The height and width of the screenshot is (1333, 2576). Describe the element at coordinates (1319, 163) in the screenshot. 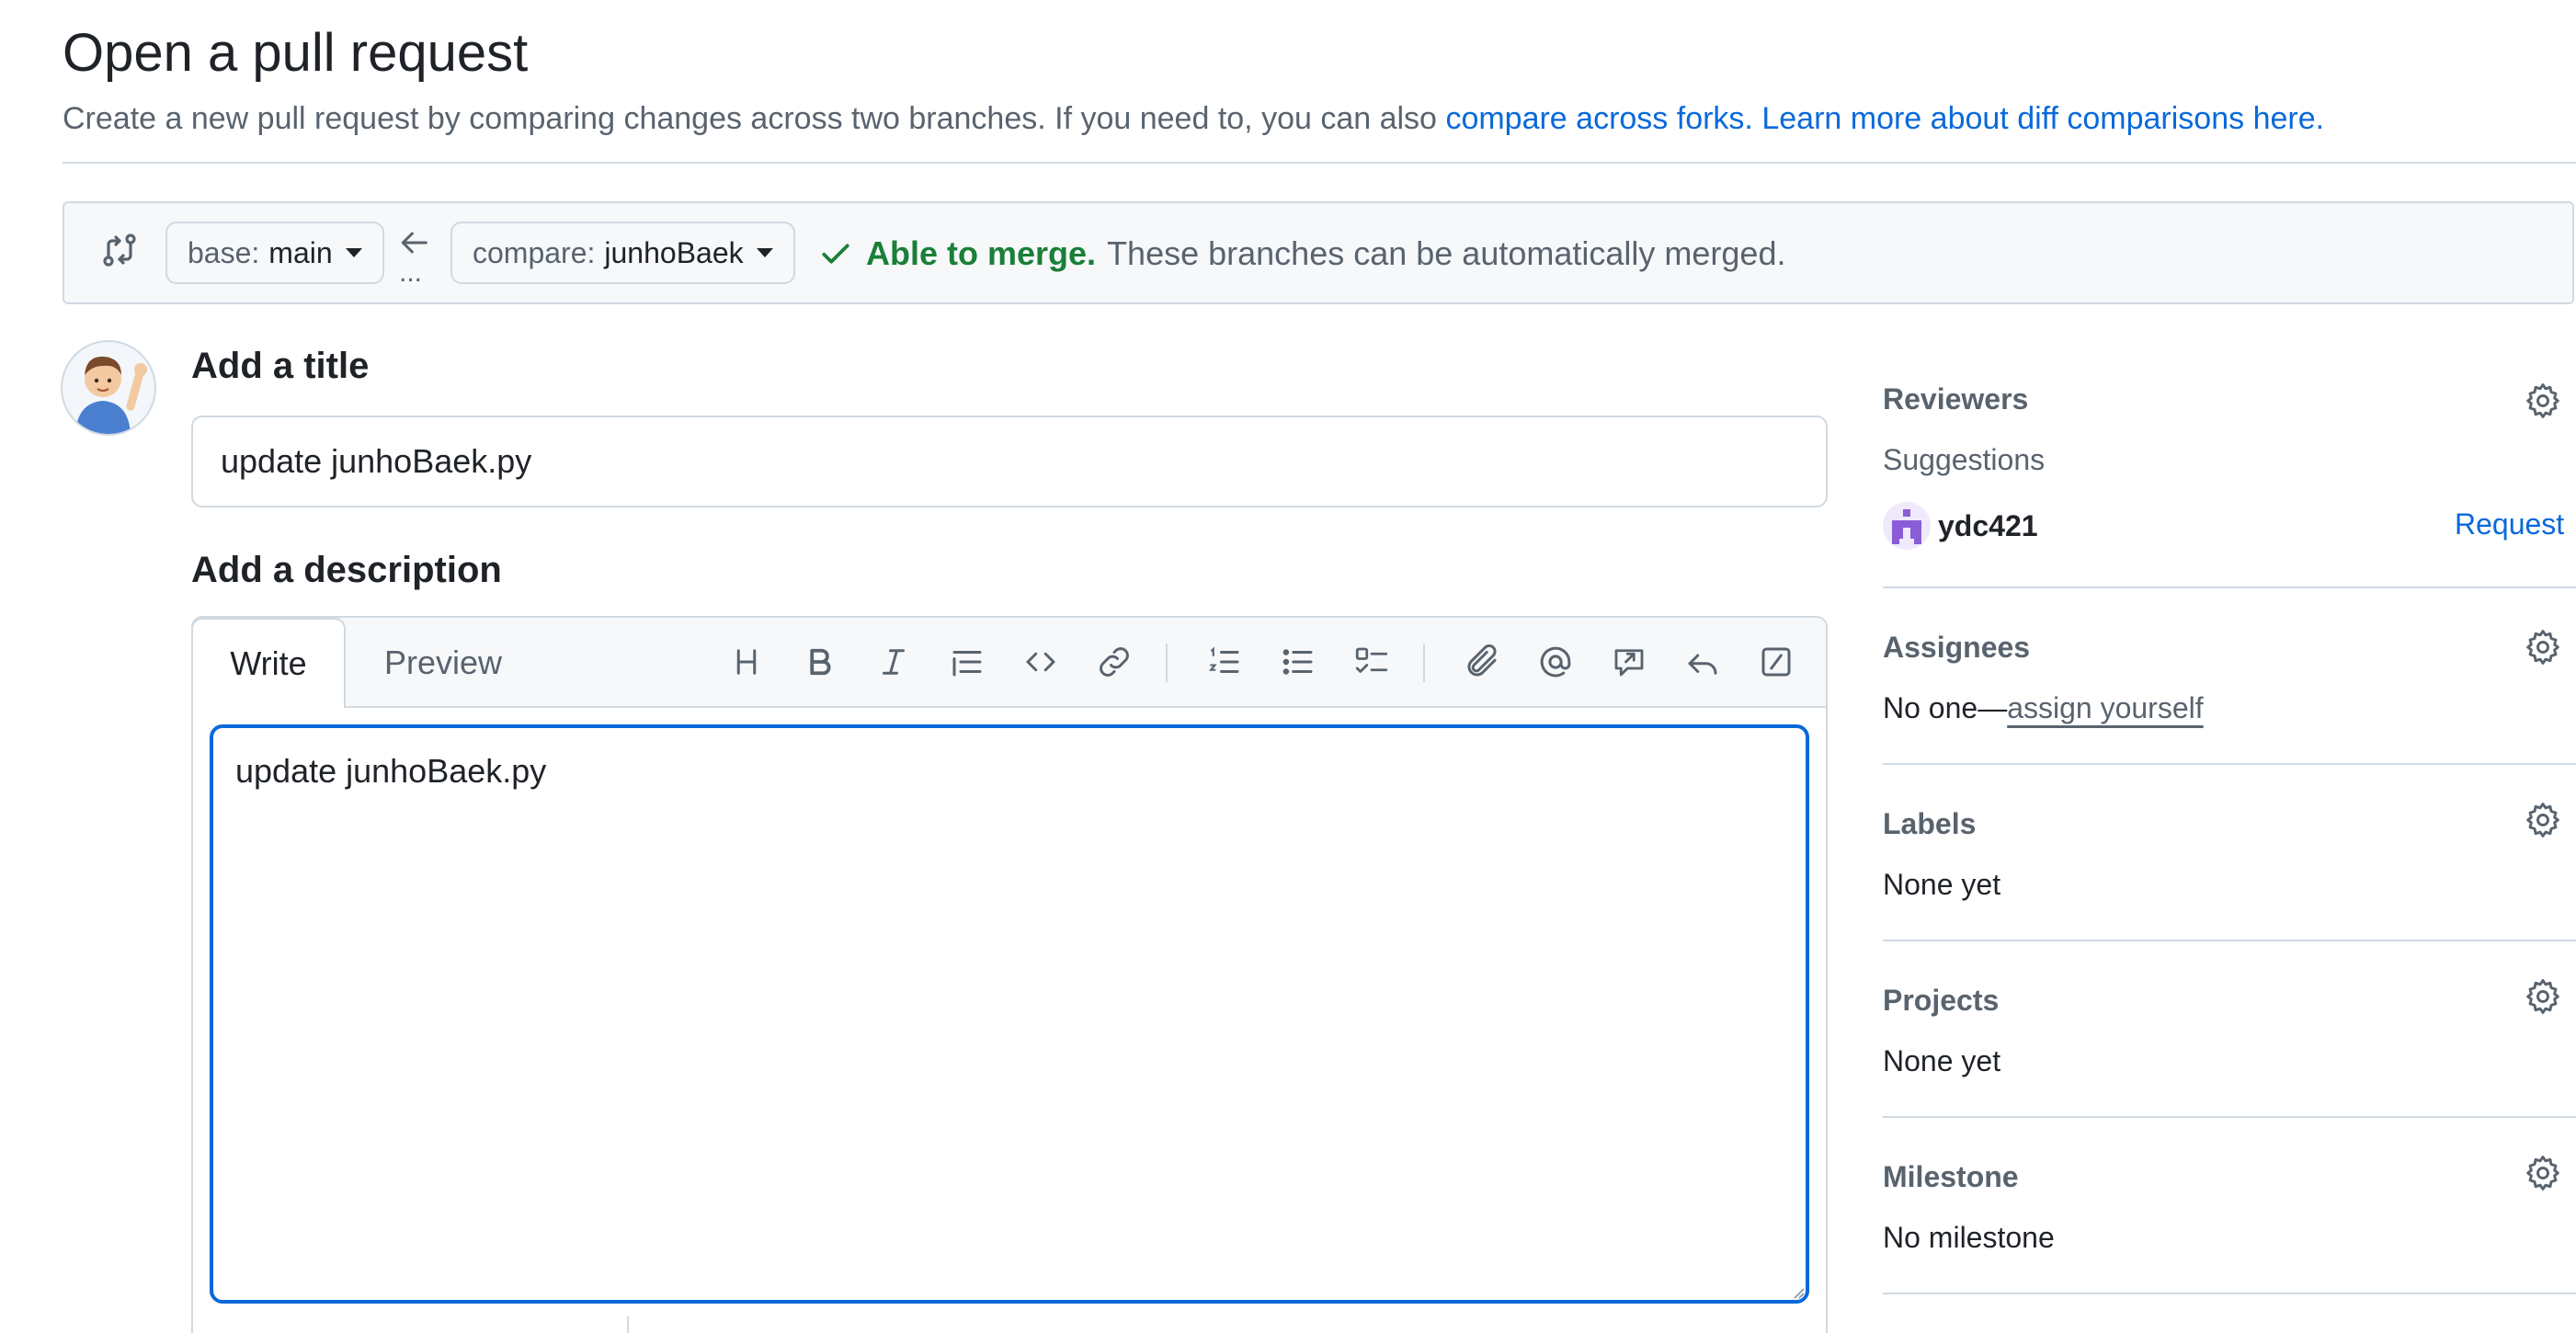

I see `header-divider` at that location.